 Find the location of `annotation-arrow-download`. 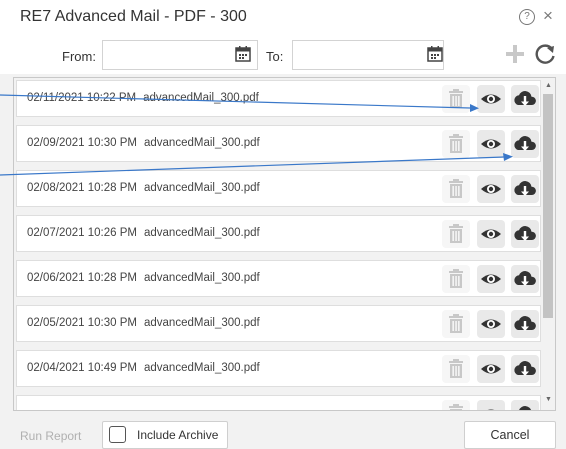

annotation-arrow-download is located at coordinates (252, 166).